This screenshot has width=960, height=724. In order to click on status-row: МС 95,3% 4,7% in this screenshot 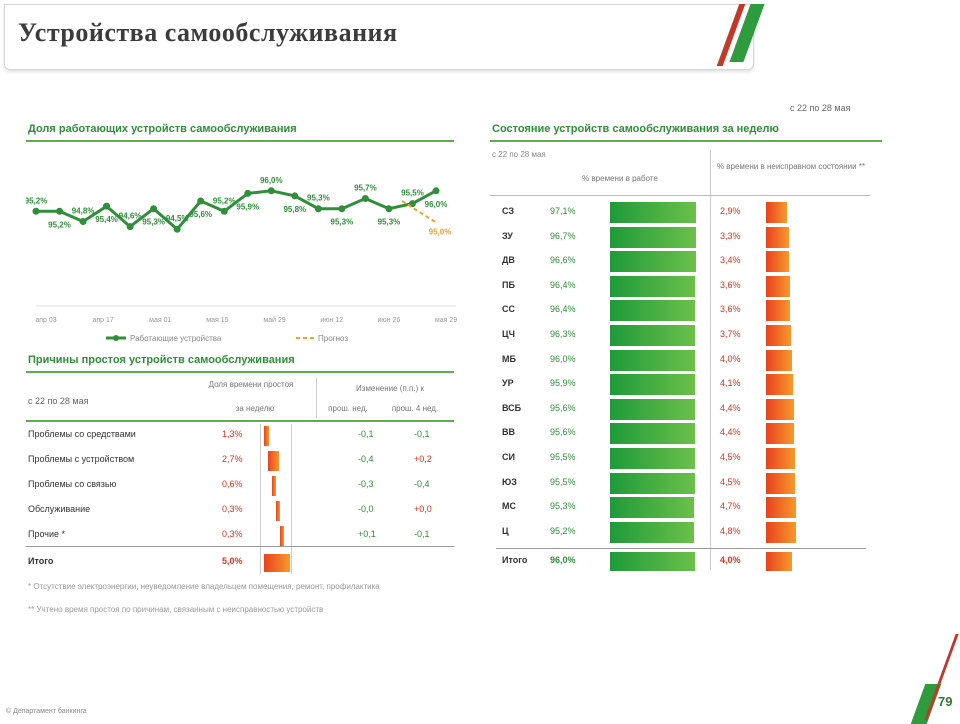, I will do `click(681, 508)`.